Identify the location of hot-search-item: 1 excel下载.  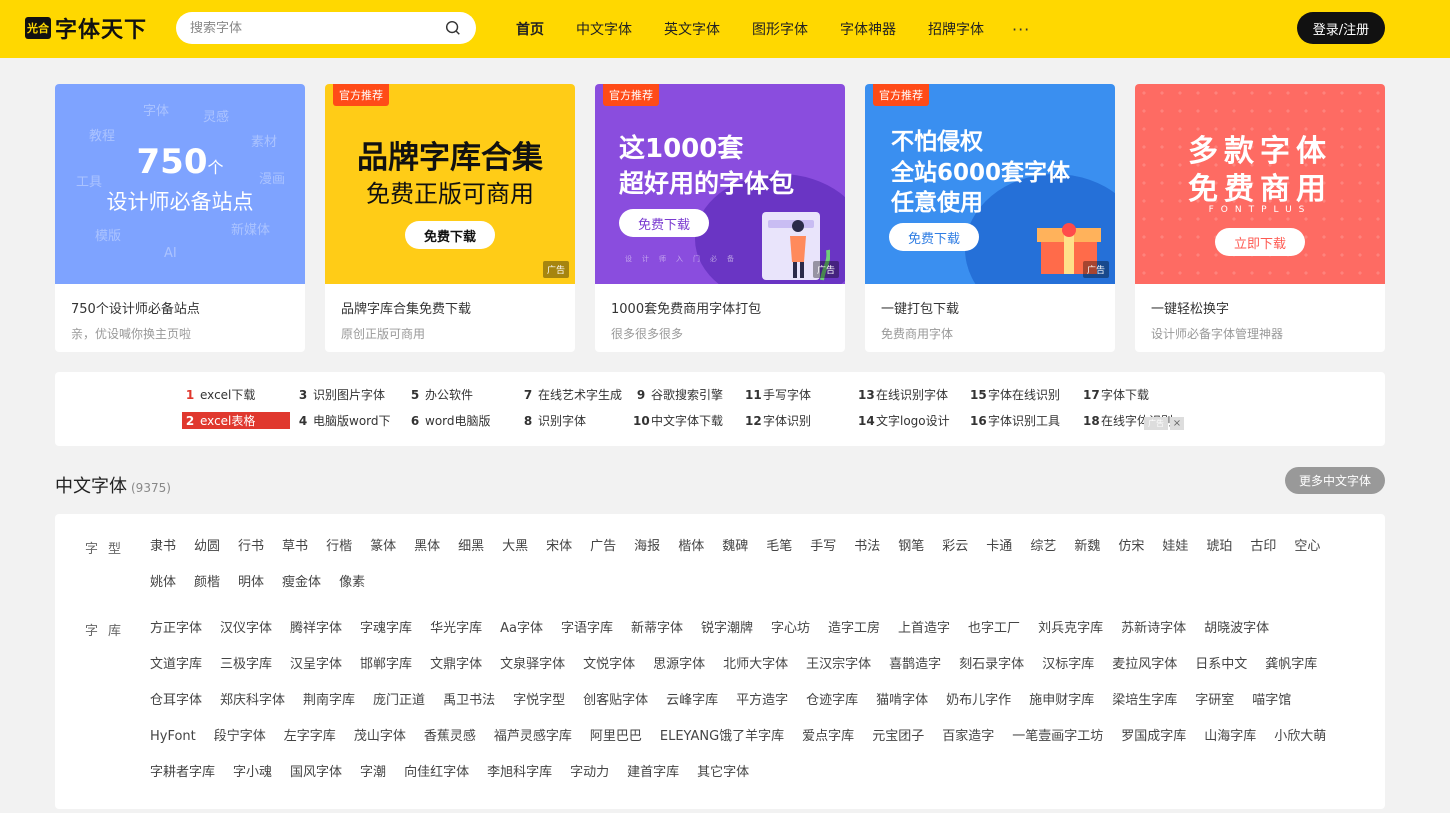
(236, 394).